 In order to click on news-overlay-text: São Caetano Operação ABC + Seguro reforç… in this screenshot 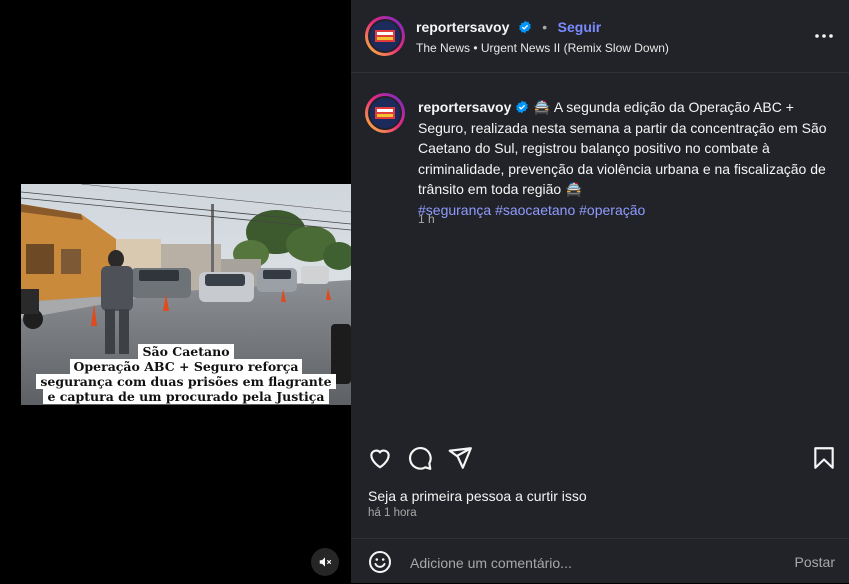, I will do `click(186, 374)`.